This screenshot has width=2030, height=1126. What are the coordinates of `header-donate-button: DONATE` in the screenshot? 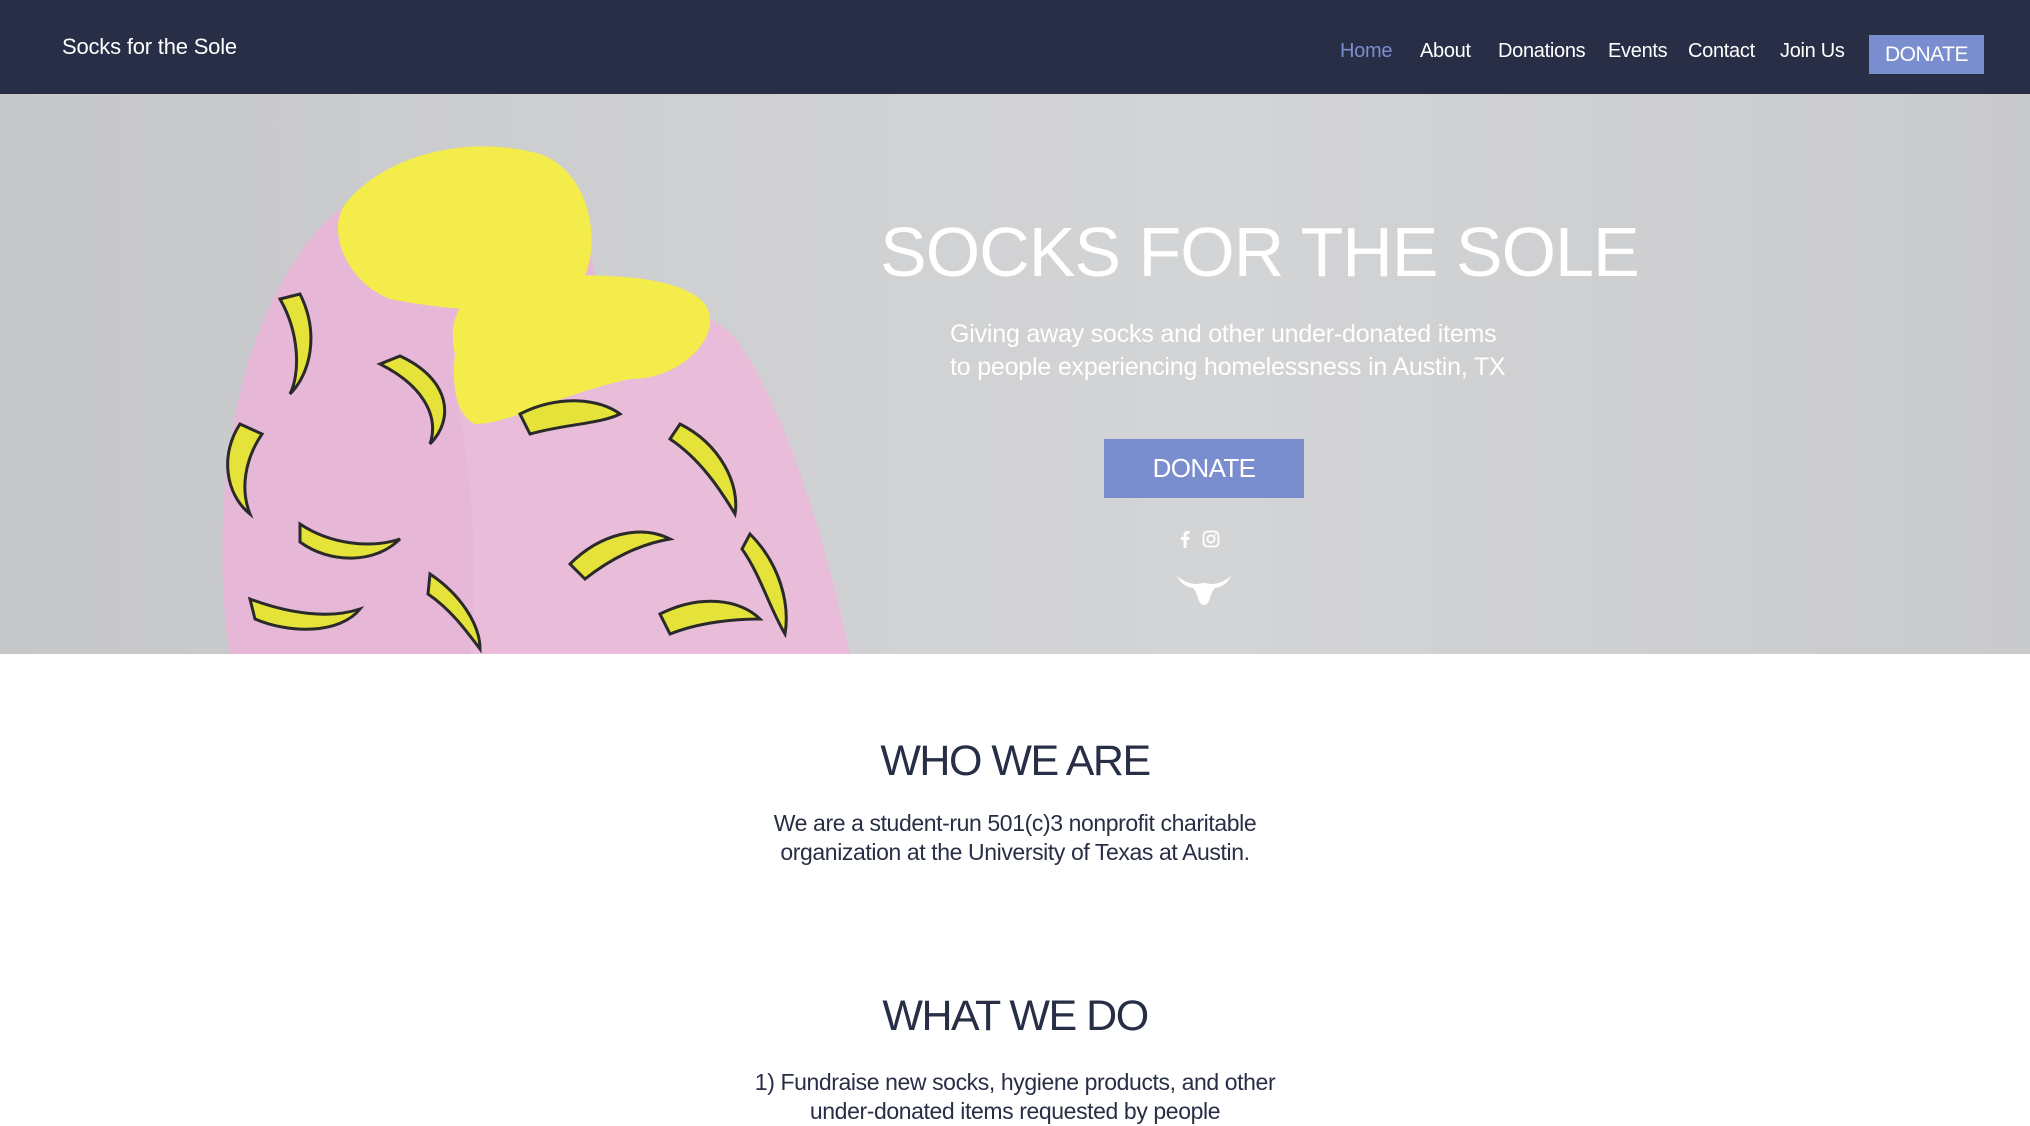 It's located at (1926, 54).